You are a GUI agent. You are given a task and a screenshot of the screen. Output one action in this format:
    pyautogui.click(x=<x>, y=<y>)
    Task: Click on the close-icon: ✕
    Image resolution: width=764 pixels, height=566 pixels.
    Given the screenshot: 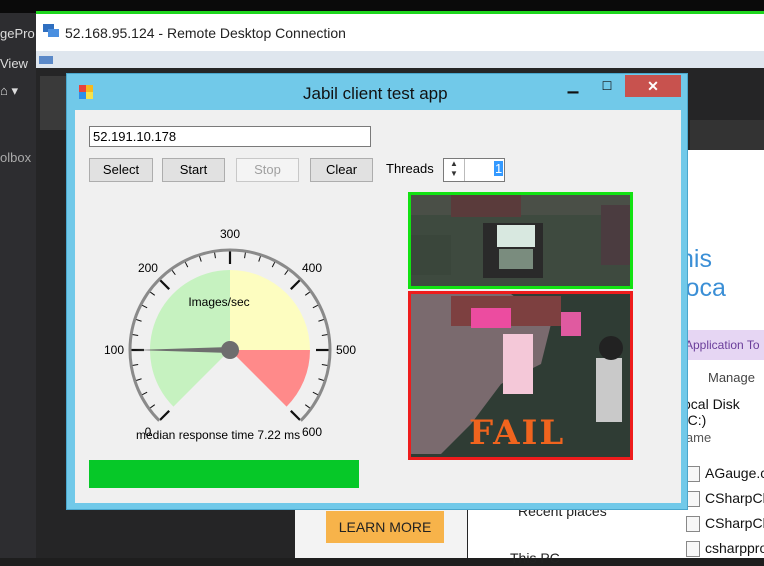 What is the action you would take?
    pyautogui.click(x=653, y=86)
    